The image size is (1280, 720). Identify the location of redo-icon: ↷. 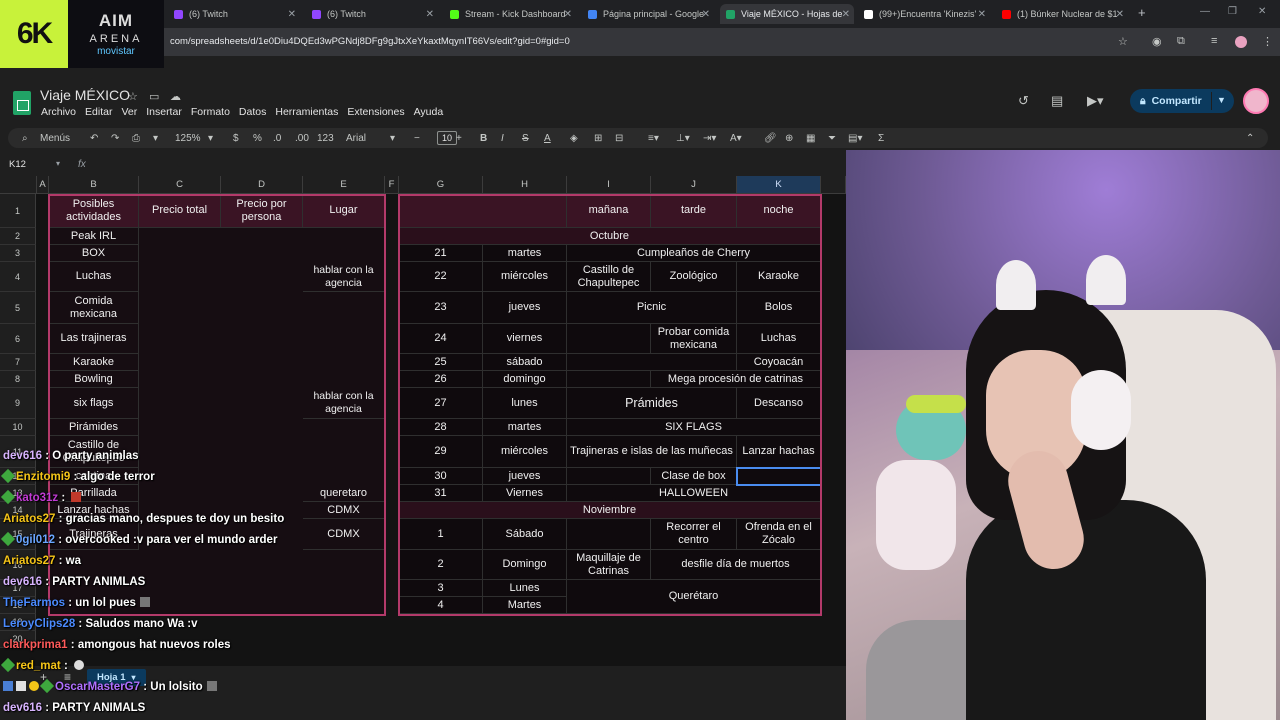
(115, 138).